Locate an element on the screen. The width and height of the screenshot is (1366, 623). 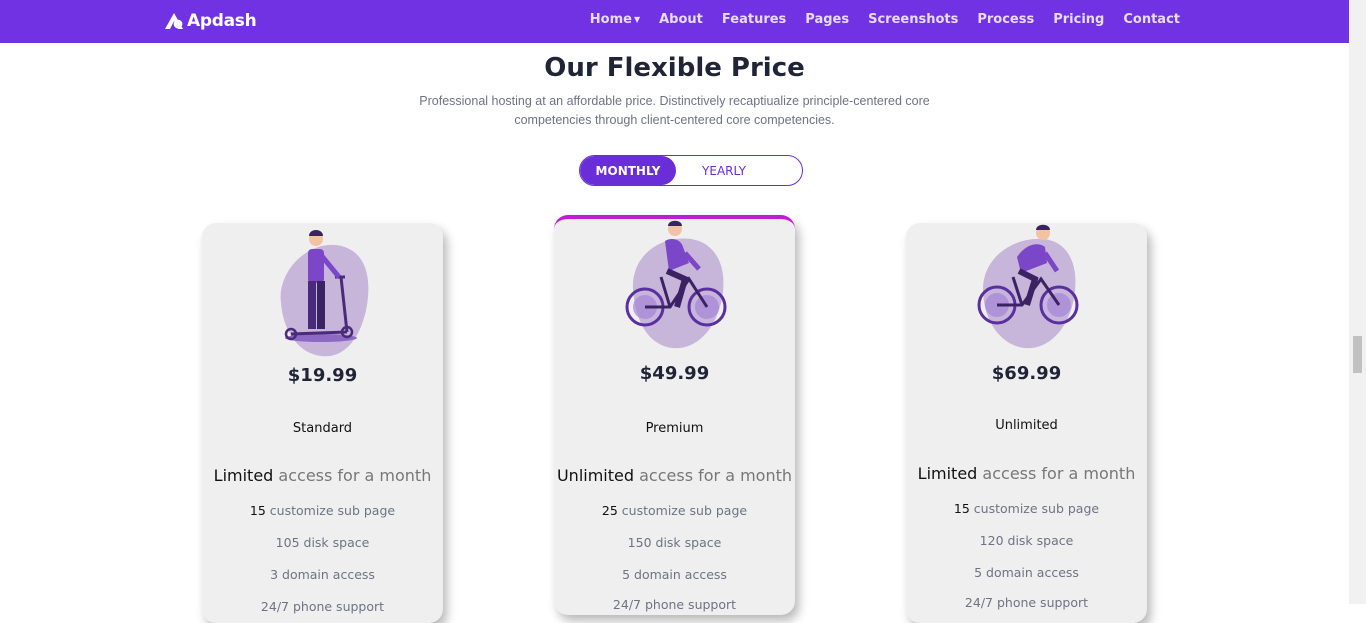
page-scrollbar is located at coordinates (1357, 302).